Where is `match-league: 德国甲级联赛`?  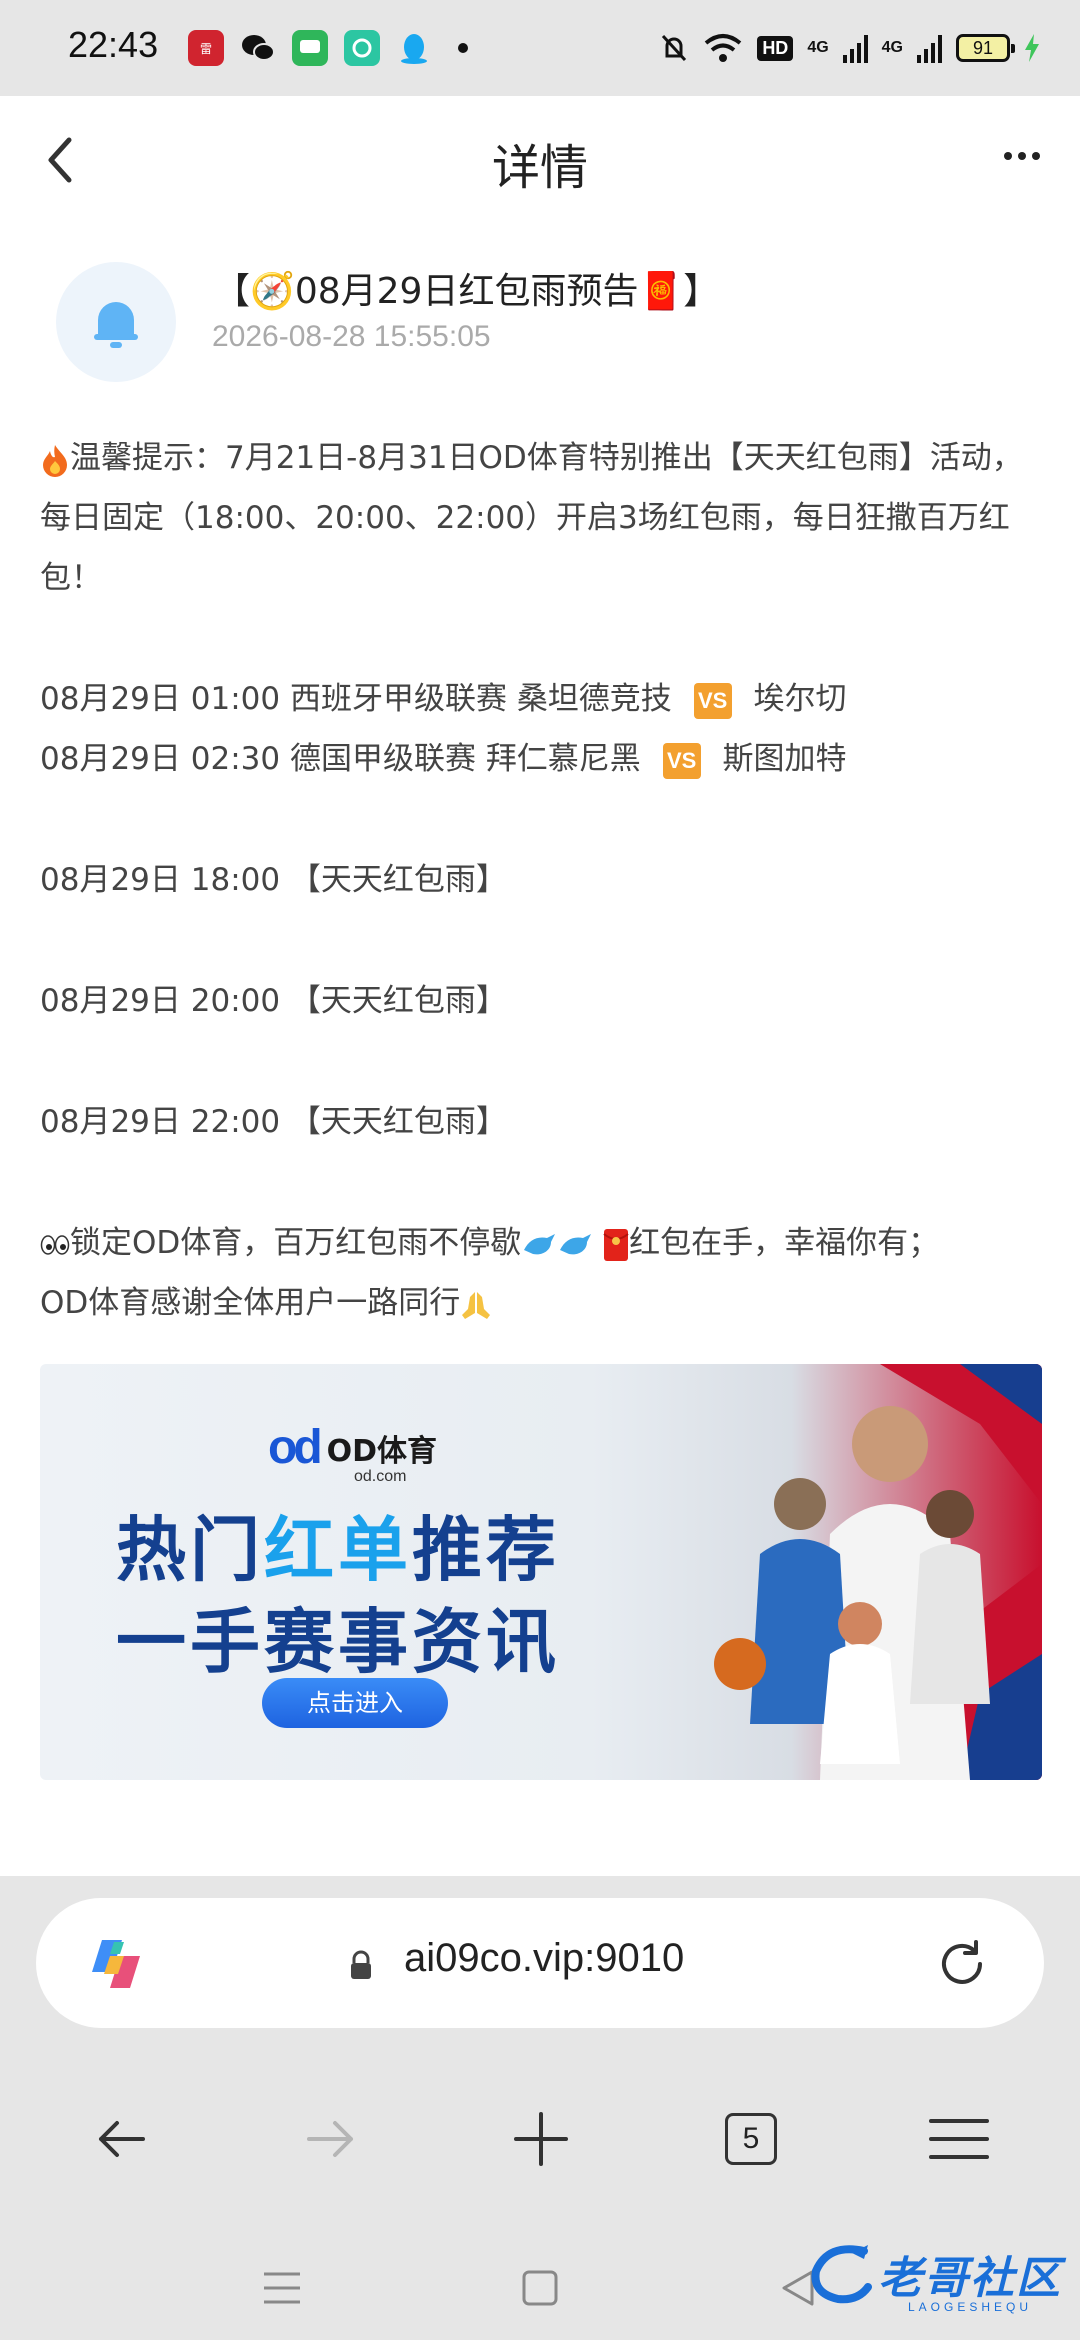
match-league: 德国甲级联赛 is located at coordinates (382, 759).